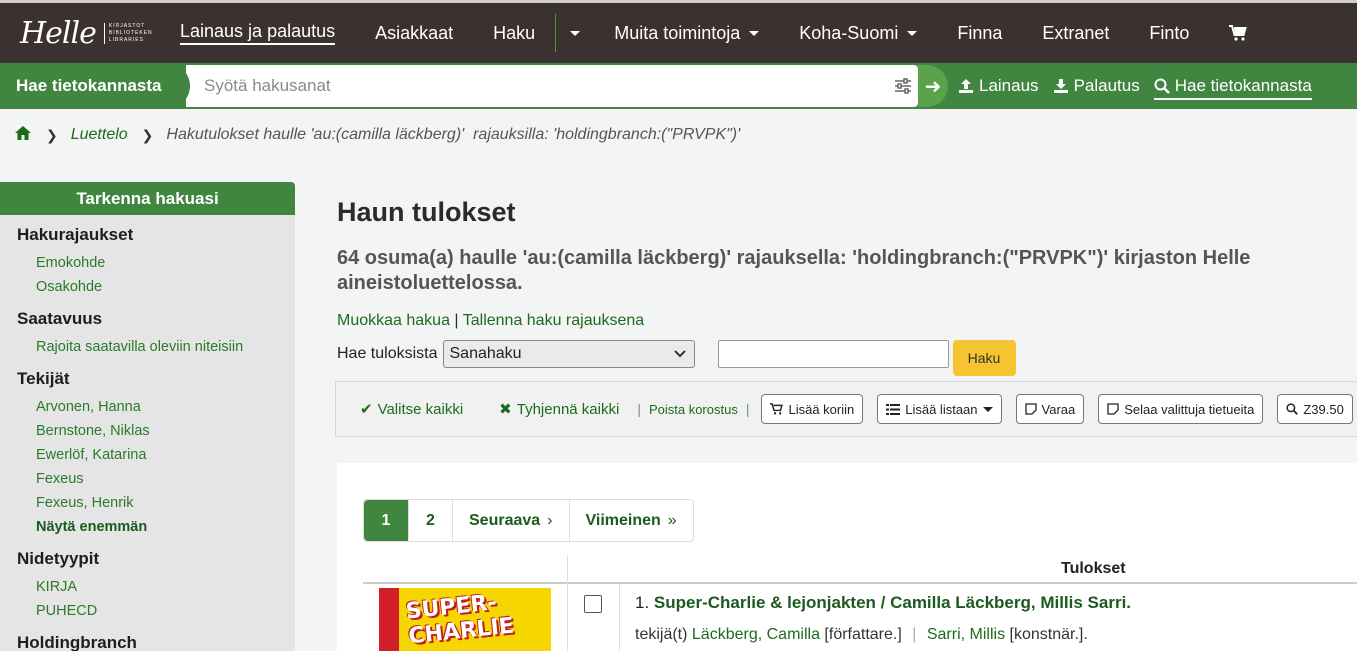 The width and height of the screenshot is (1357, 651). What do you see at coordinates (903, 86) in the screenshot?
I see `filter-settings-icon` at bounding box center [903, 86].